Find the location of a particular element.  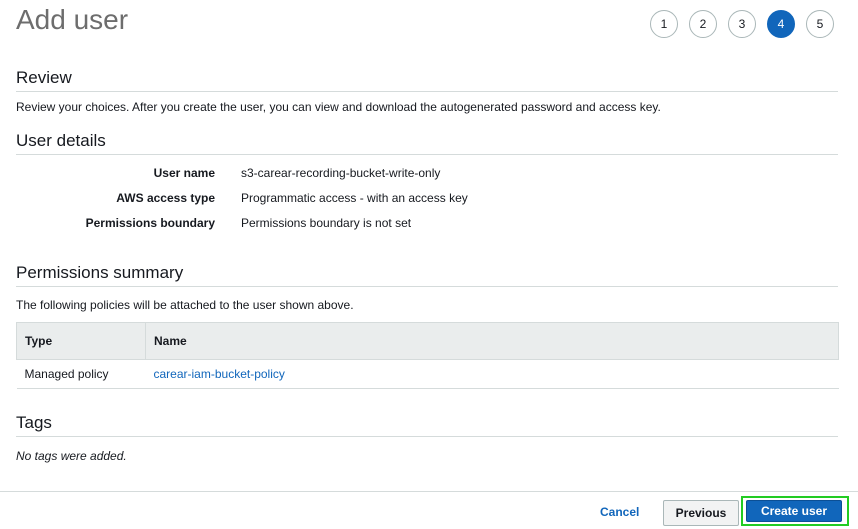

table-header-row: Type Name is located at coordinates (427, 341).